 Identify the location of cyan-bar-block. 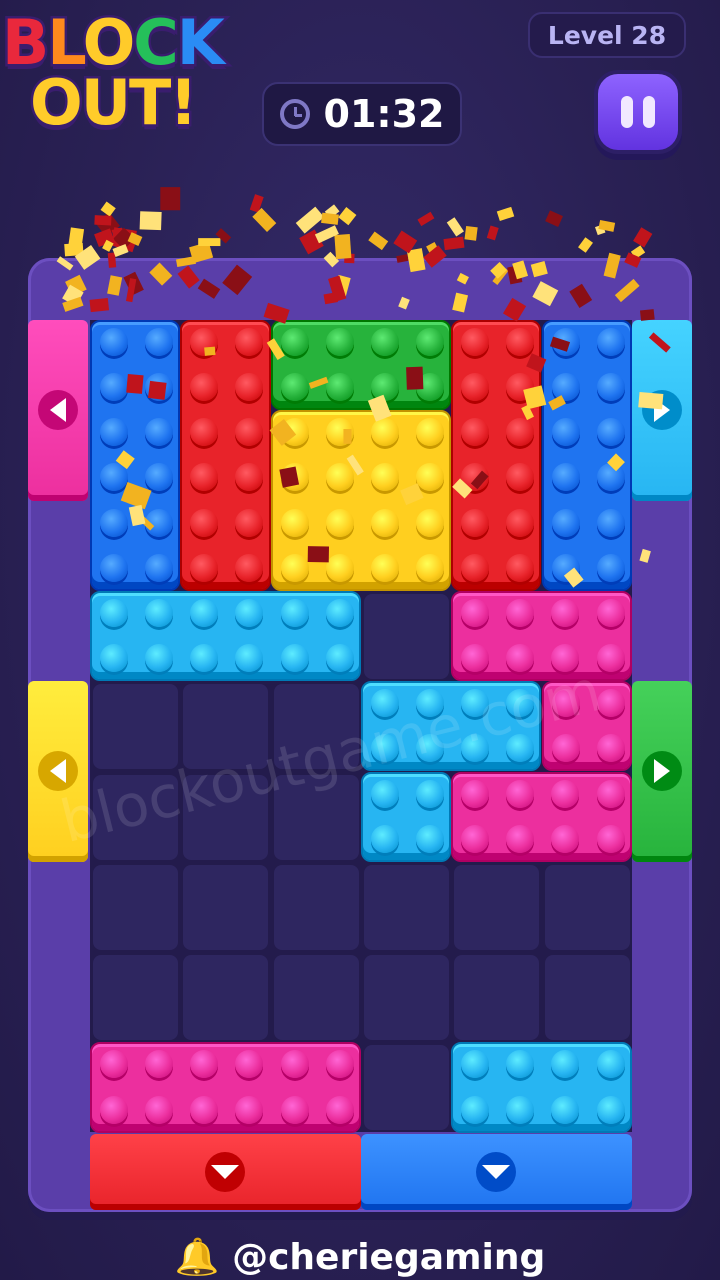
(225, 636).